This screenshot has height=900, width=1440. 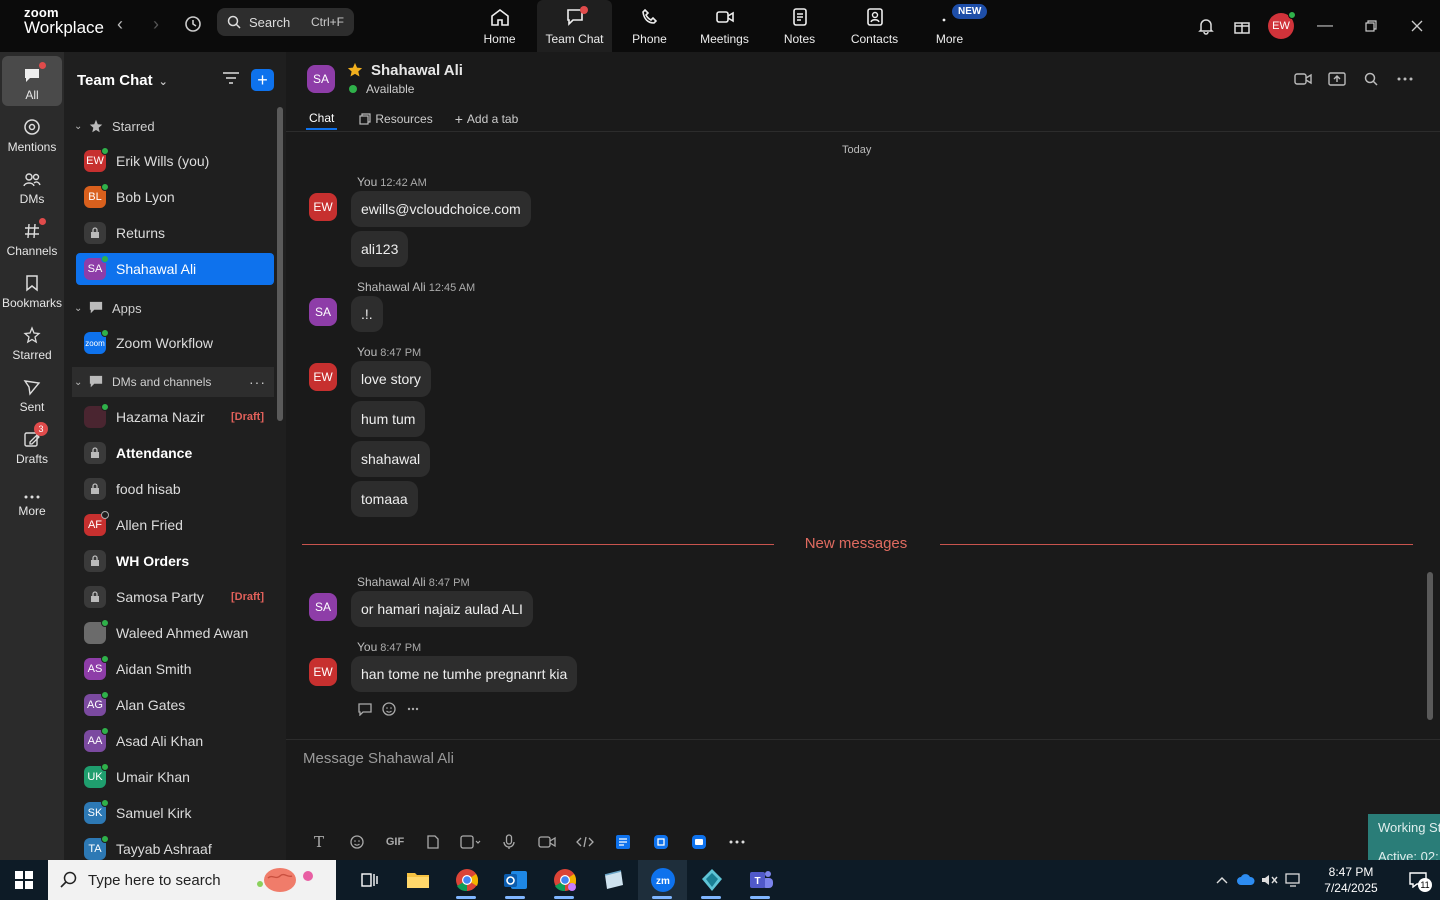 What do you see at coordinates (799, 26) in the screenshot?
I see `nav-notes: Notes` at bounding box center [799, 26].